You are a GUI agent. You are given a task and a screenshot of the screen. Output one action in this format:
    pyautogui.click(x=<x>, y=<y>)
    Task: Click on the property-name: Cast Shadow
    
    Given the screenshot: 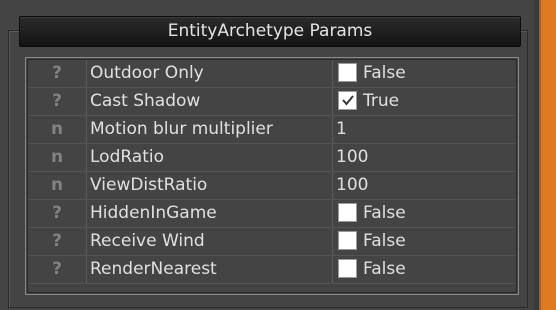 What is the action you would take?
    pyautogui.click(x=210, y=101)
    